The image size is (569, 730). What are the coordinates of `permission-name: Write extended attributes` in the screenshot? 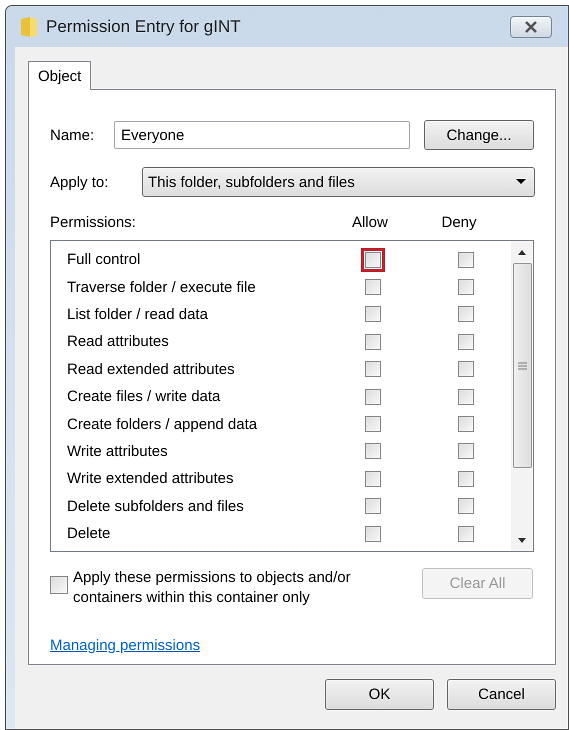 It's located at (150, 479).